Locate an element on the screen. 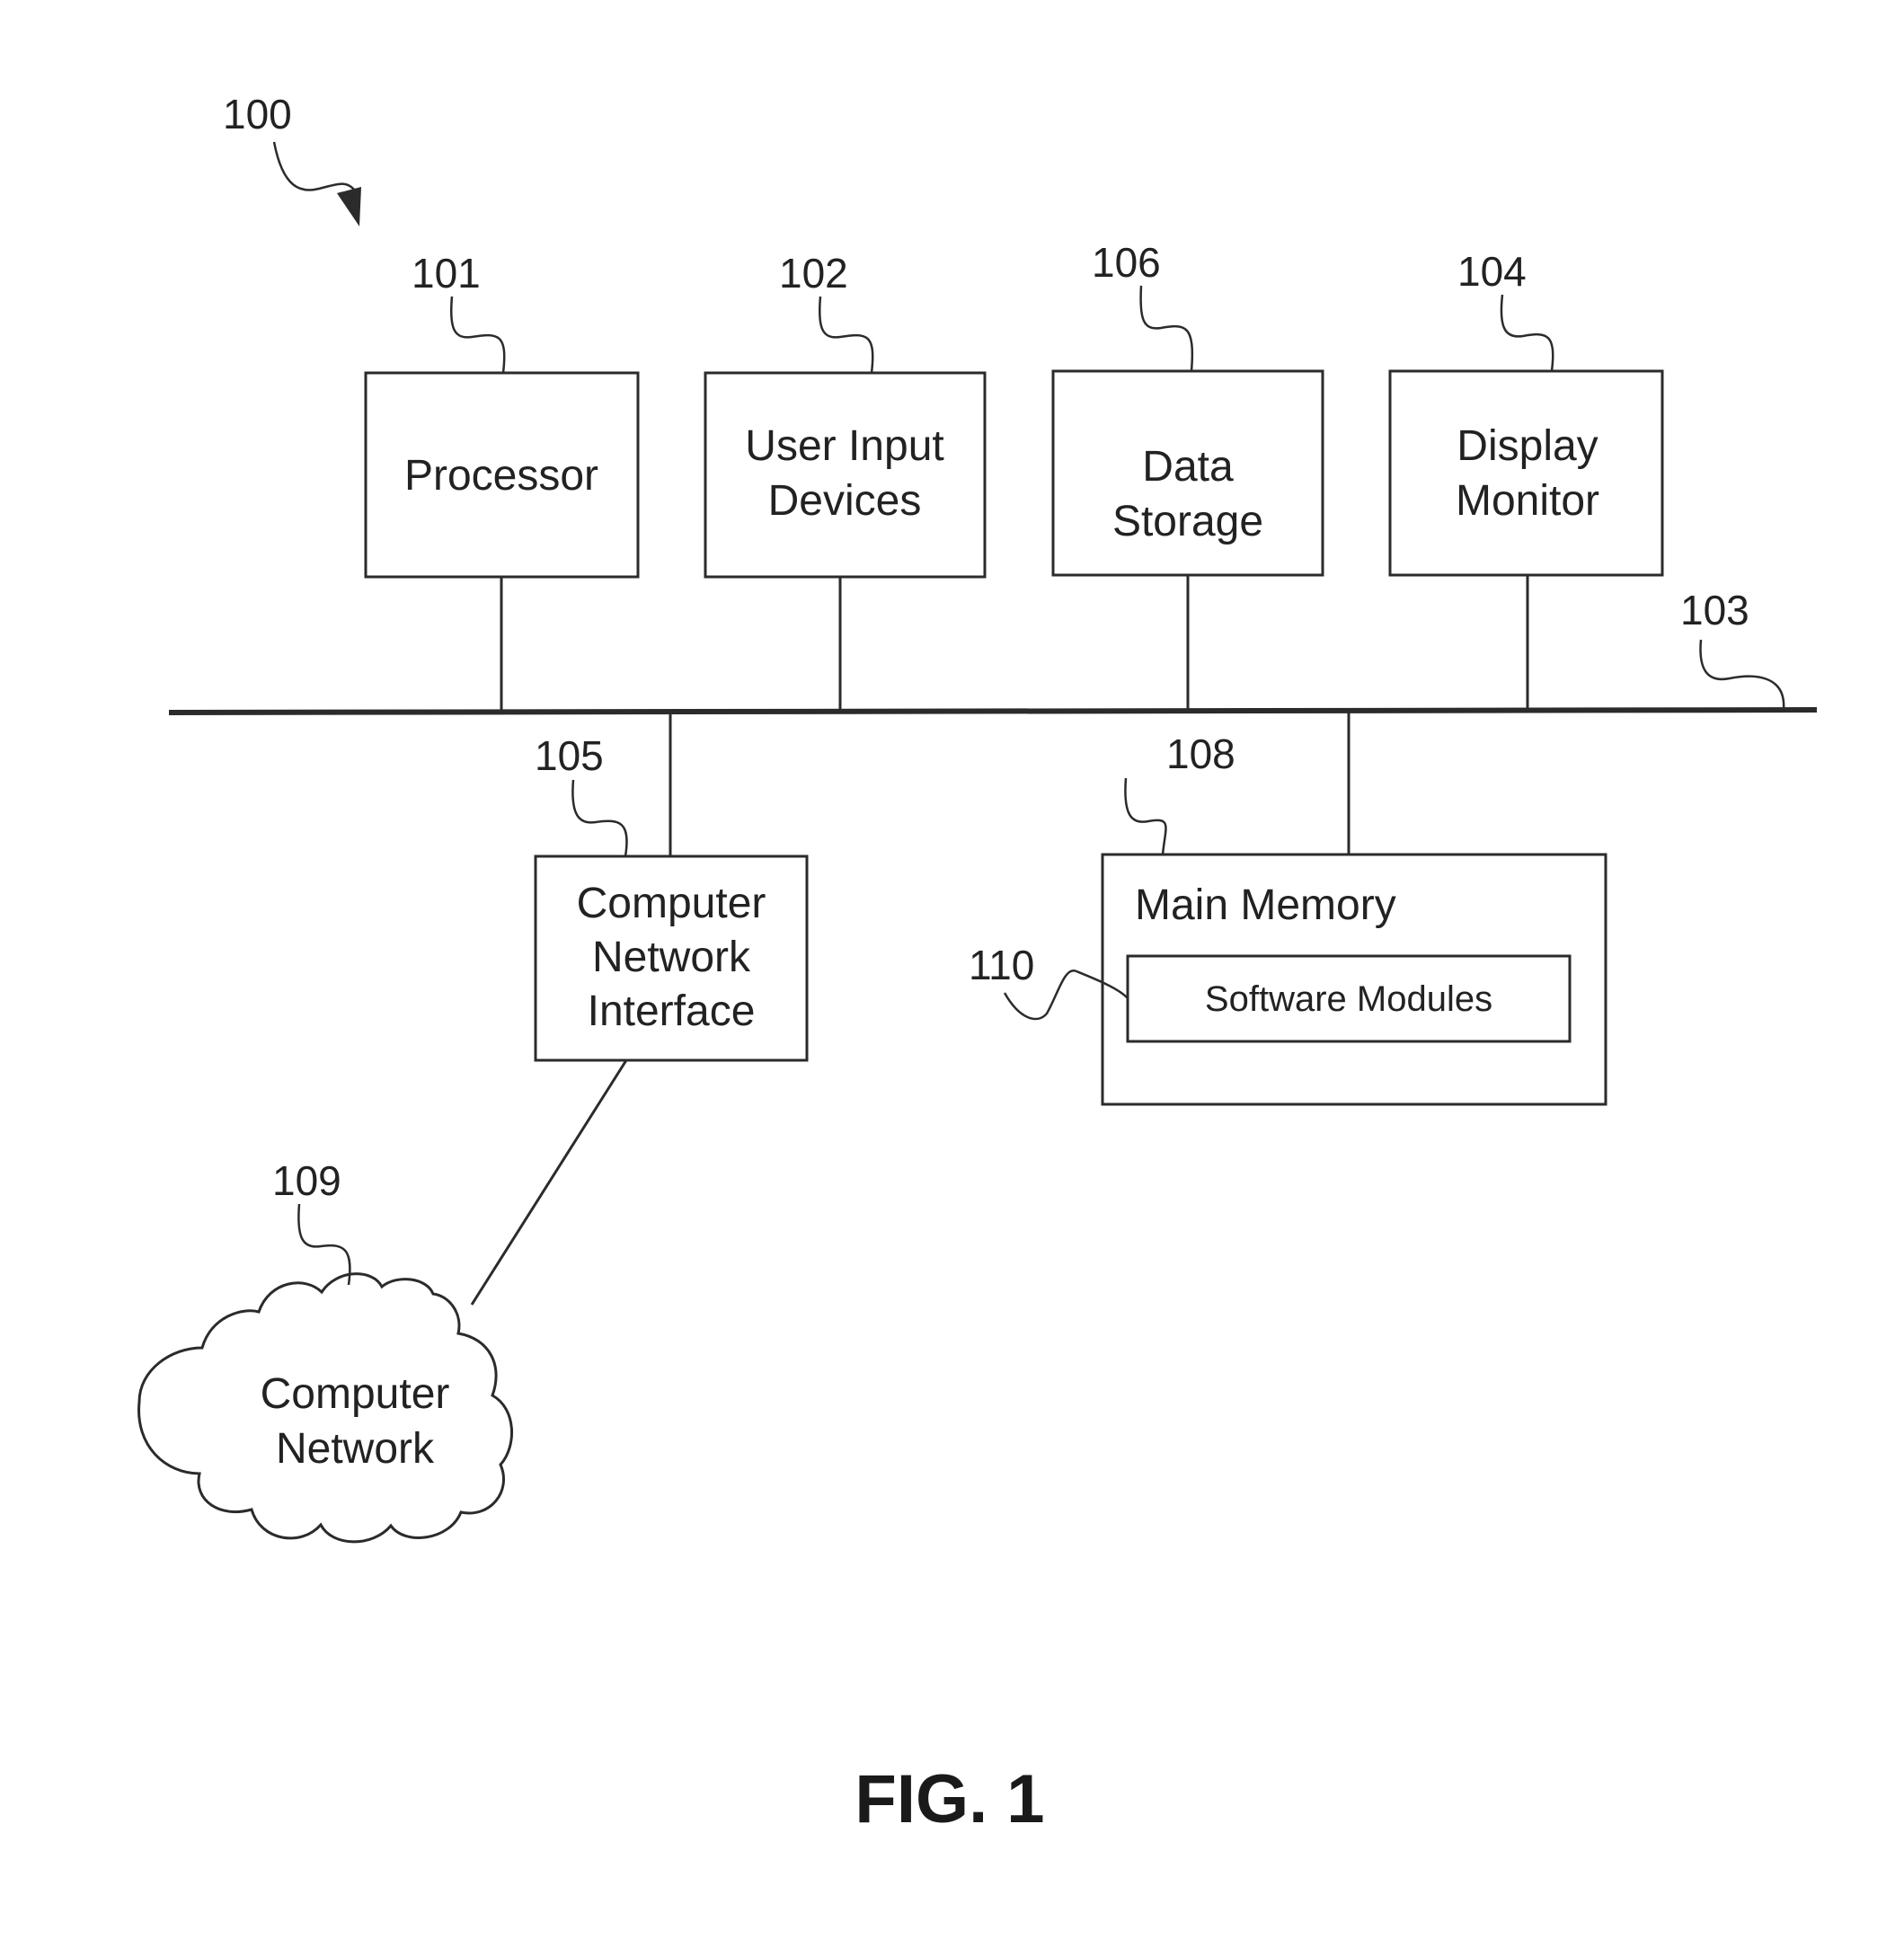 Image resolution: width=1904 pixels, height=1948 pixels. display-monitor-box is located at coordinates (1526, 473).